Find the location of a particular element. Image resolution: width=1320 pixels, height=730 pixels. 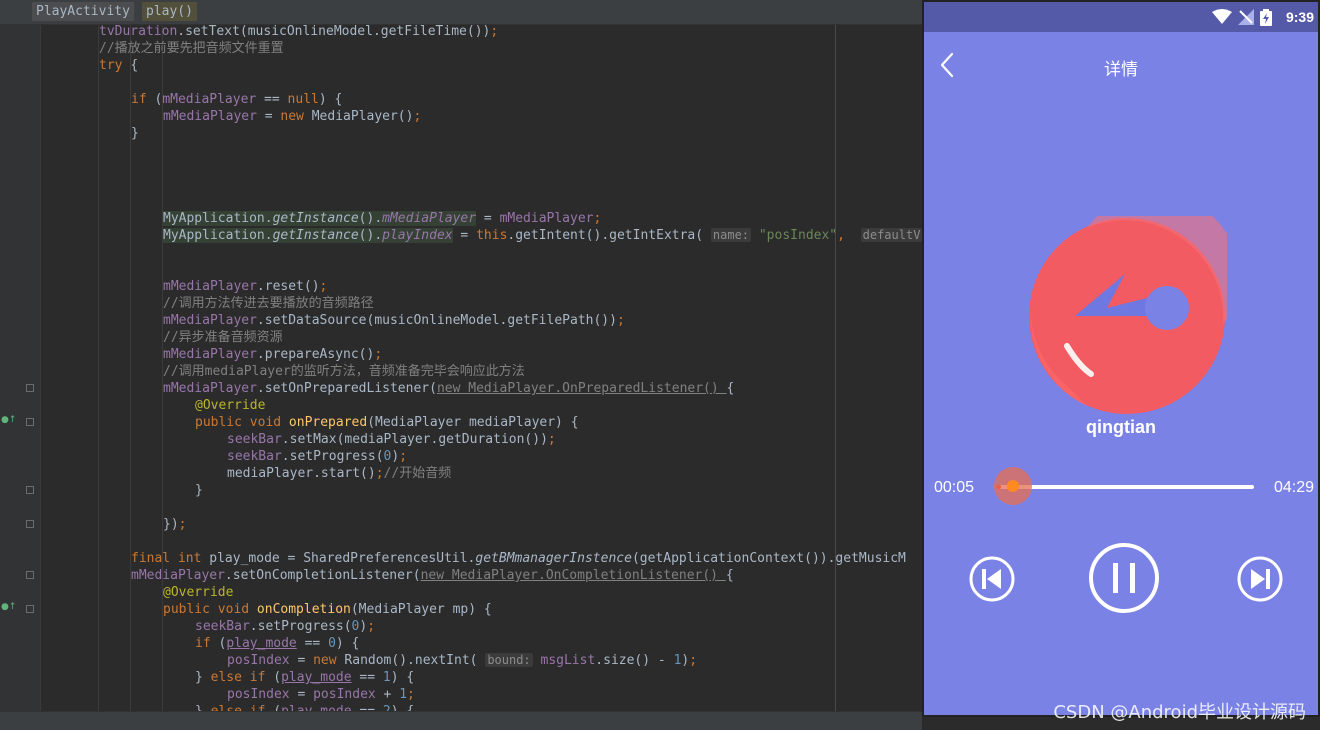

code-line: if (play_mode == 0) { is located at coordinates (277, 643).